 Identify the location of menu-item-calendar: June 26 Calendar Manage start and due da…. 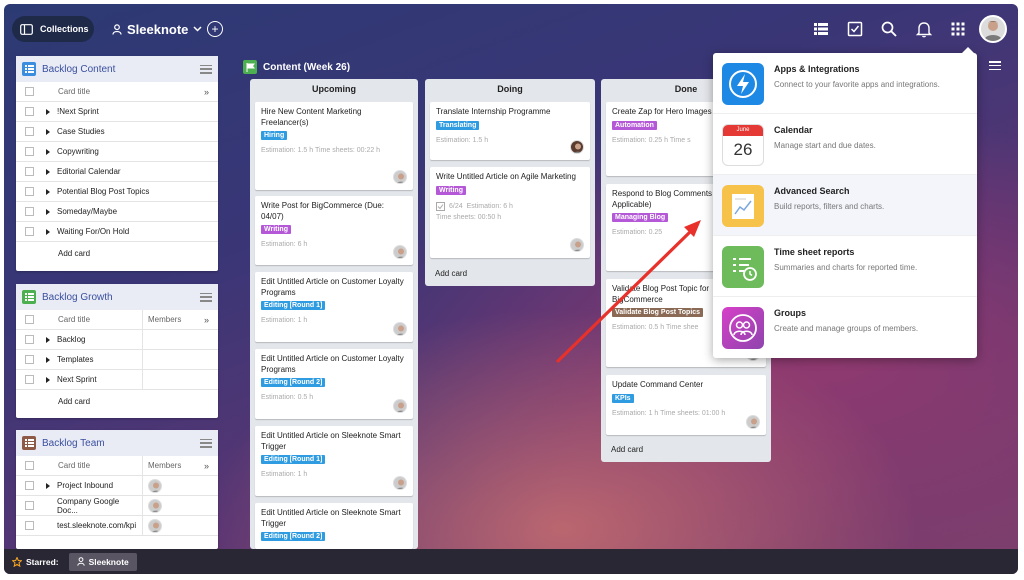
(845, 144).